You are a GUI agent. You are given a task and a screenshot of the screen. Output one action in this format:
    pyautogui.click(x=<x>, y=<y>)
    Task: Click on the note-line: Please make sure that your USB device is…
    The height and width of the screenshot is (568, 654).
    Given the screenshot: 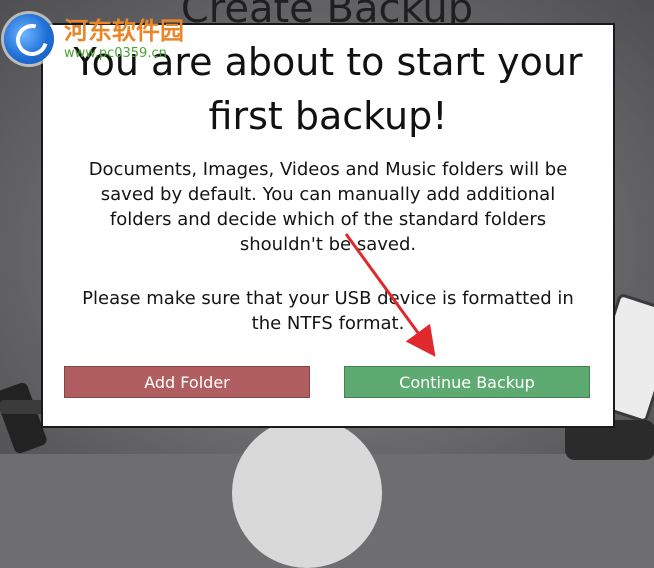 What is the action you would take?
    pyautogui.click(x=328, y=298)
    